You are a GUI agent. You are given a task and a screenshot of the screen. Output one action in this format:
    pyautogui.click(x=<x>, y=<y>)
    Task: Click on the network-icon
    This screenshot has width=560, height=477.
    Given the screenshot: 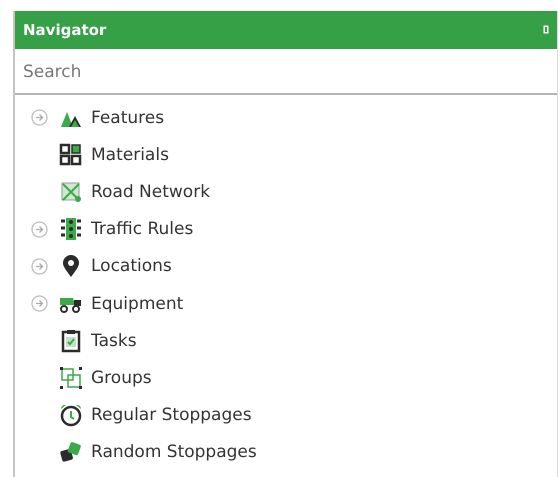 What is the action you would take?
    pyautogui.click(x=71, y=192)
    